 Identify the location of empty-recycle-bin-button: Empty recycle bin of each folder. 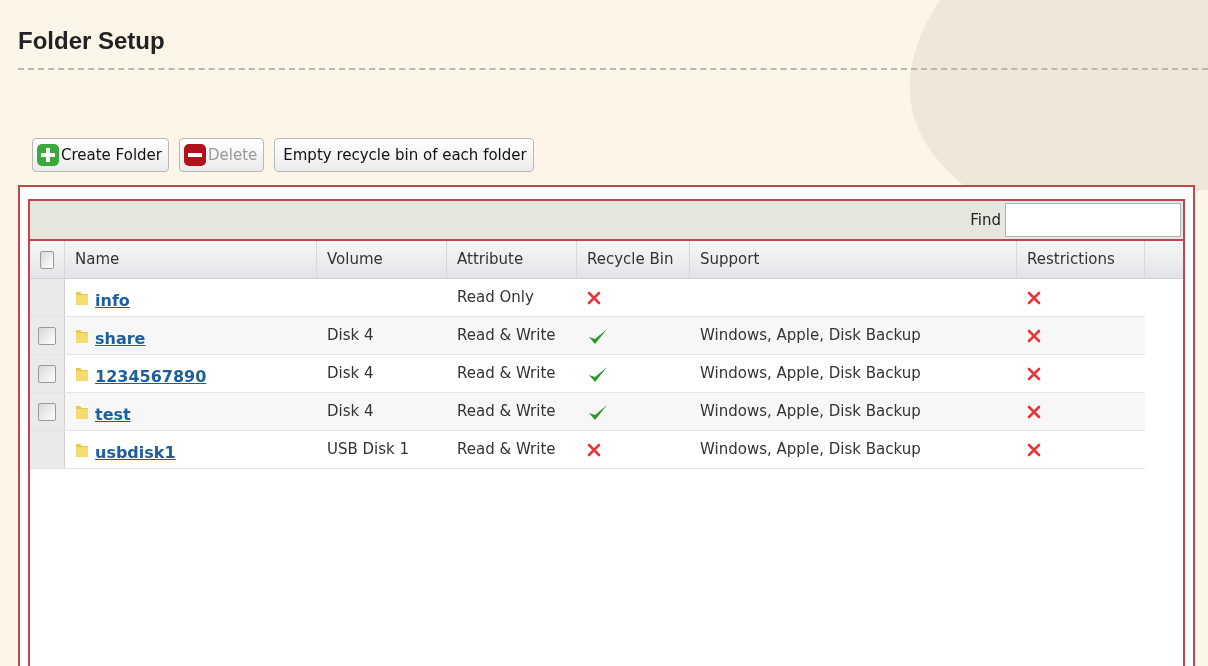
(404, 155).